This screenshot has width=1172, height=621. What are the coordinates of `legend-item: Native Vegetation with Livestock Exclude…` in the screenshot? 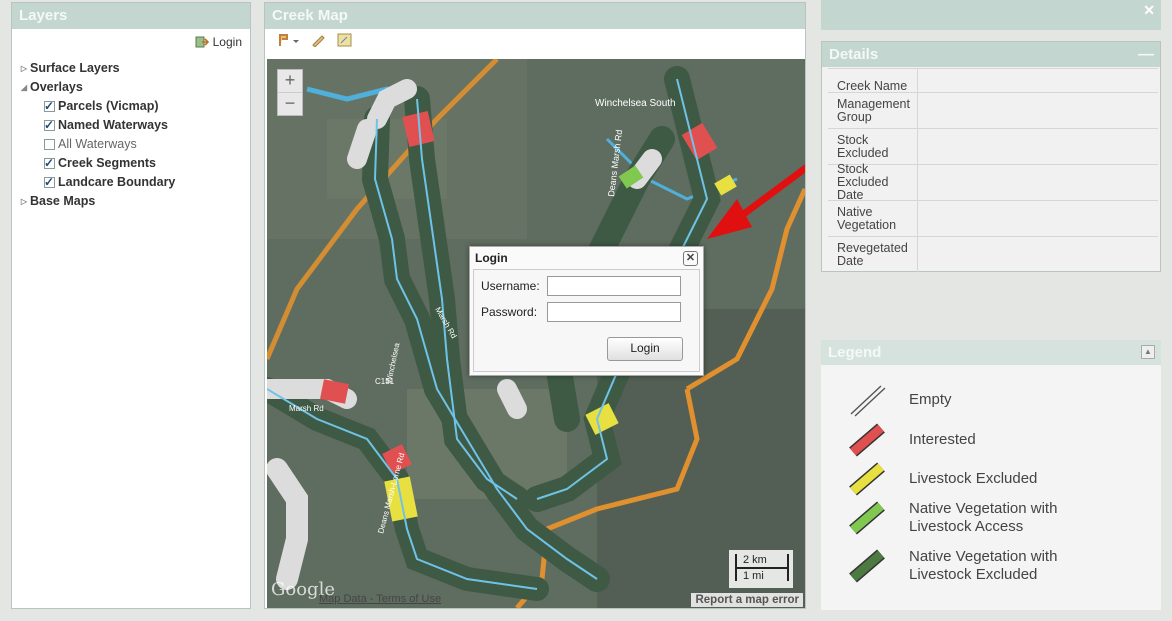 It's located at (968, 566).